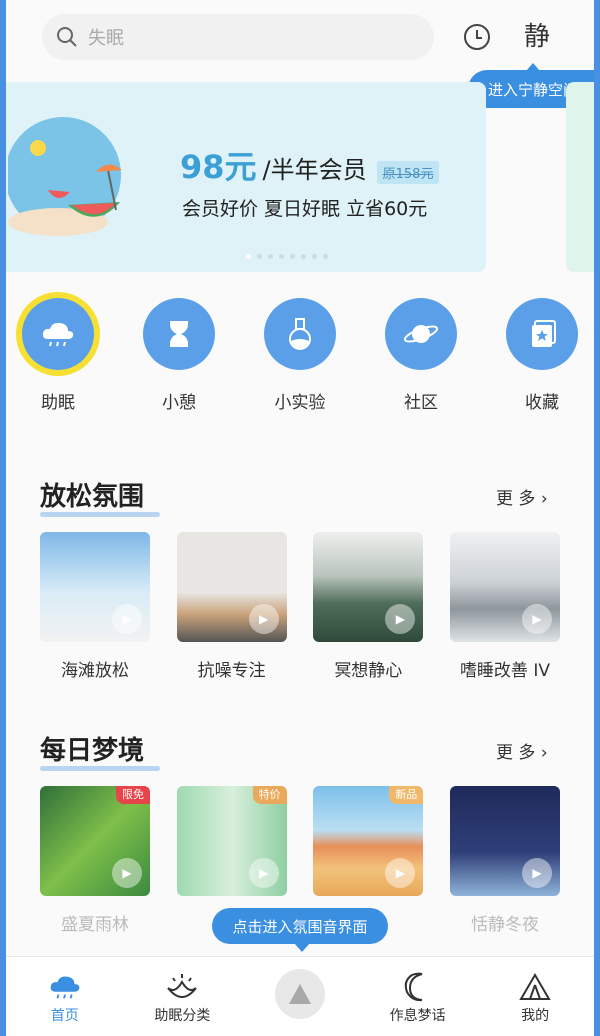  I want to click on section-title-dream: 每日梦境, so click(100, 750).